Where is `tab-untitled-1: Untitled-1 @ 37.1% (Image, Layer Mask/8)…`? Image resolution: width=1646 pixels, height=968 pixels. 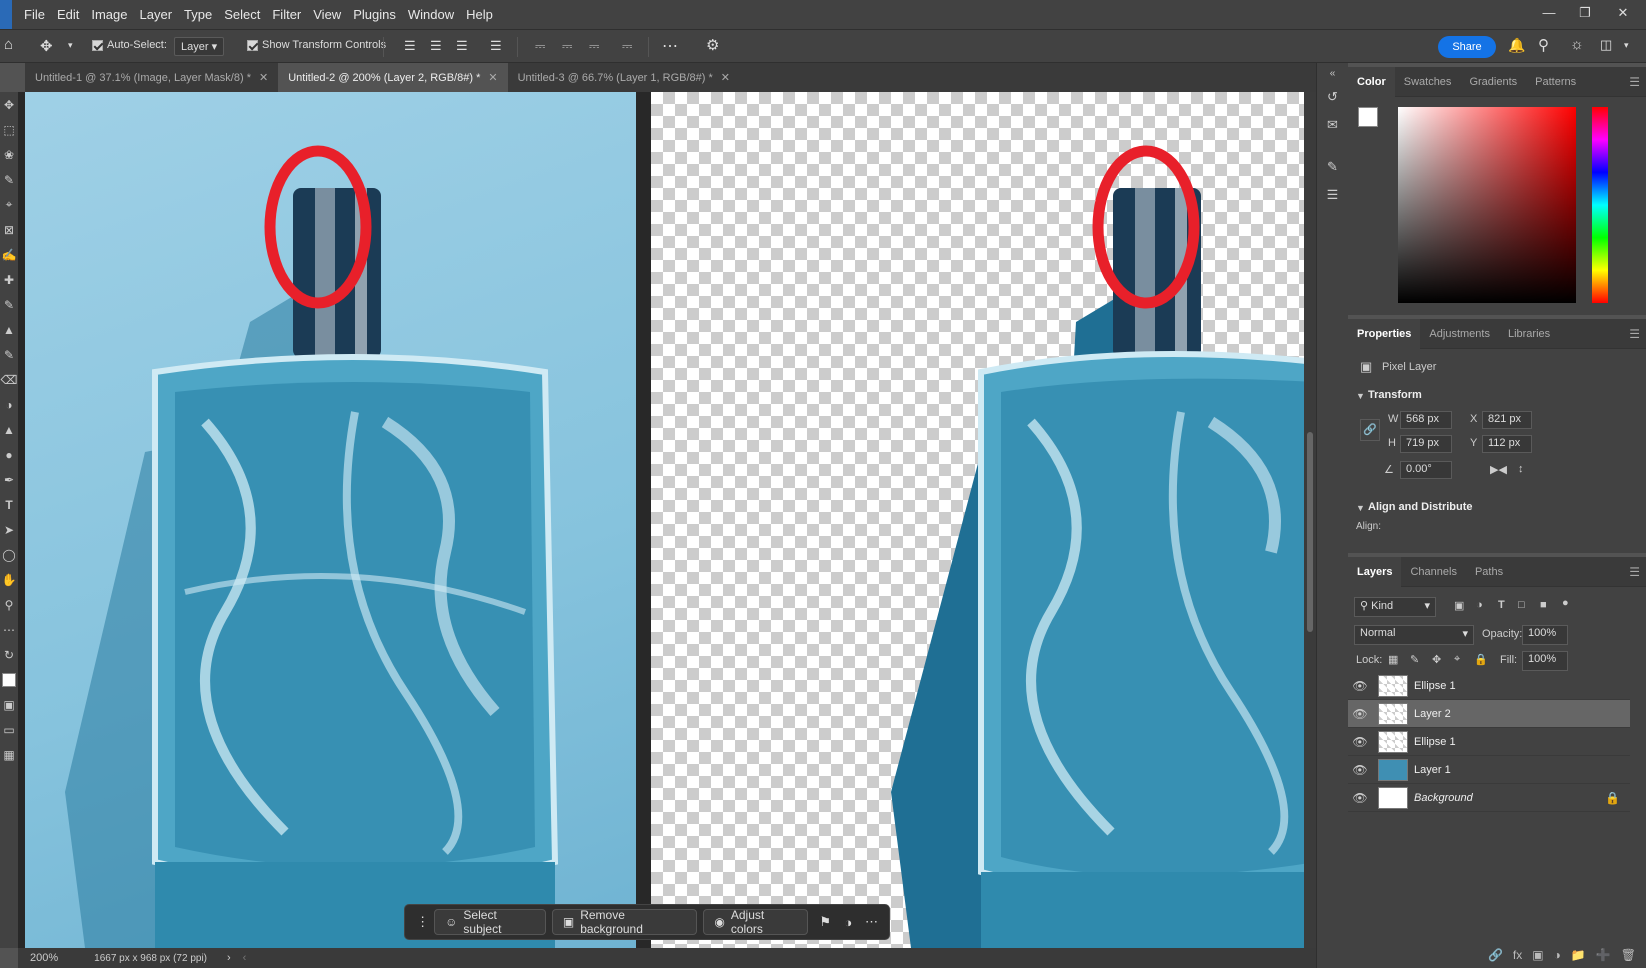
tab-untitled-1: Untitled-1 @ 37.1% (Image, Layer Mask/8)… is located at coordinates (151, 77).